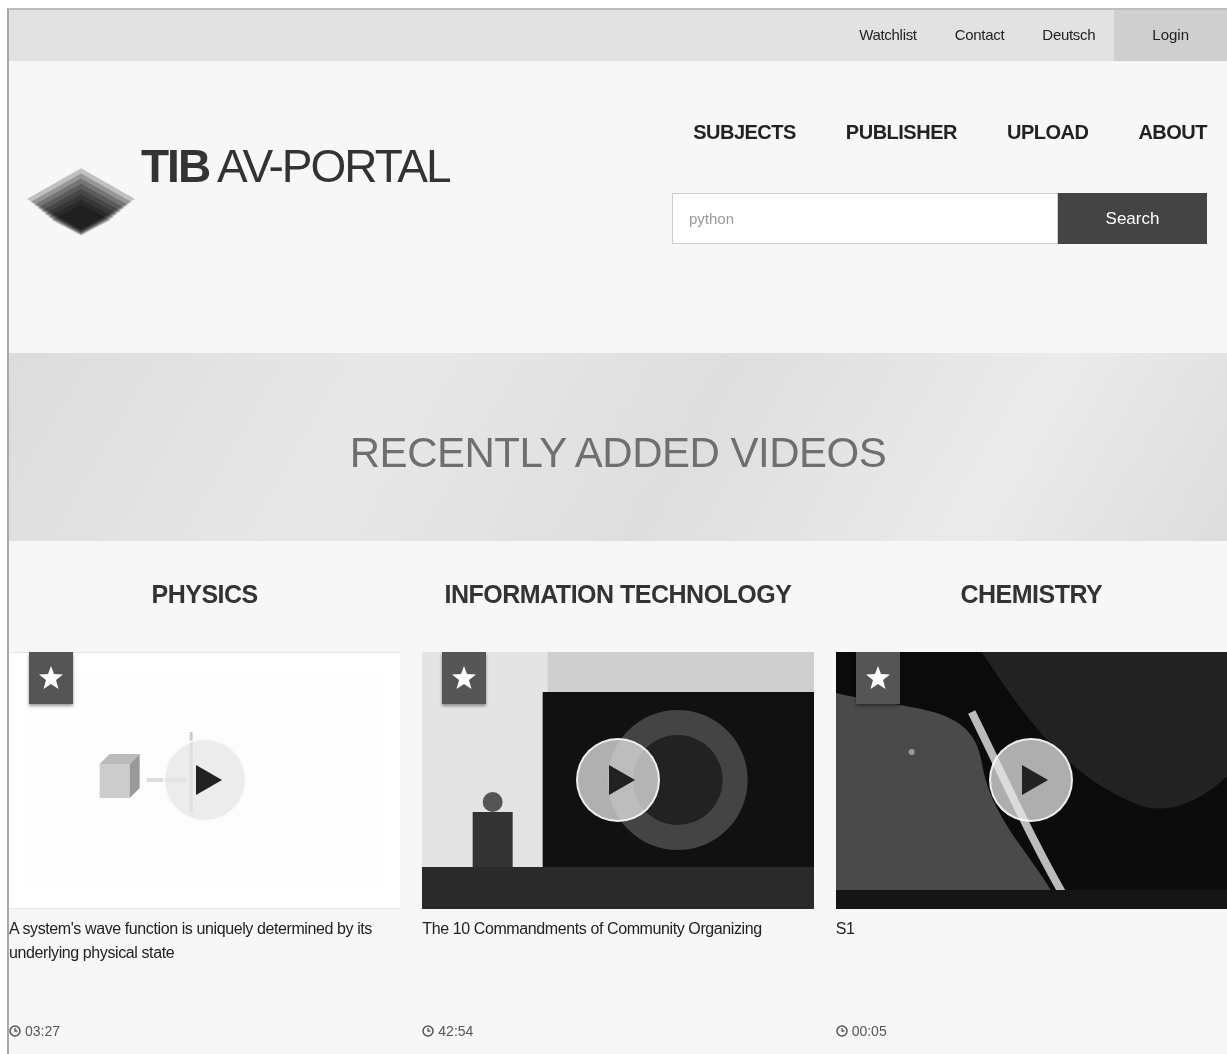 The height and width of the screenshot is (1054, 1227). What do you see at coordinates (205, 962) in the screenshot?
I see `video-title: A system's wave function is uniquely determined by its underlying physical state` at bounding box center [205, 962].